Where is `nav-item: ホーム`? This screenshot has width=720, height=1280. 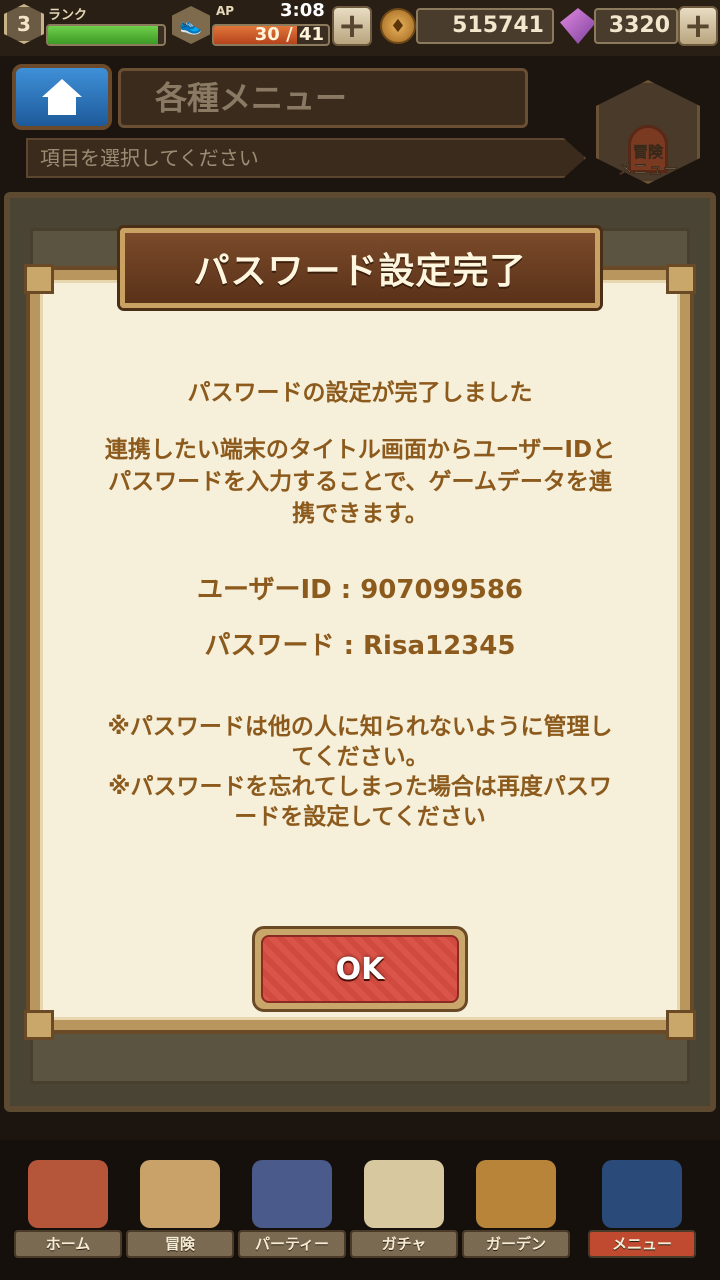 nav-item: ホーム is located at coordinates (68, 1210).